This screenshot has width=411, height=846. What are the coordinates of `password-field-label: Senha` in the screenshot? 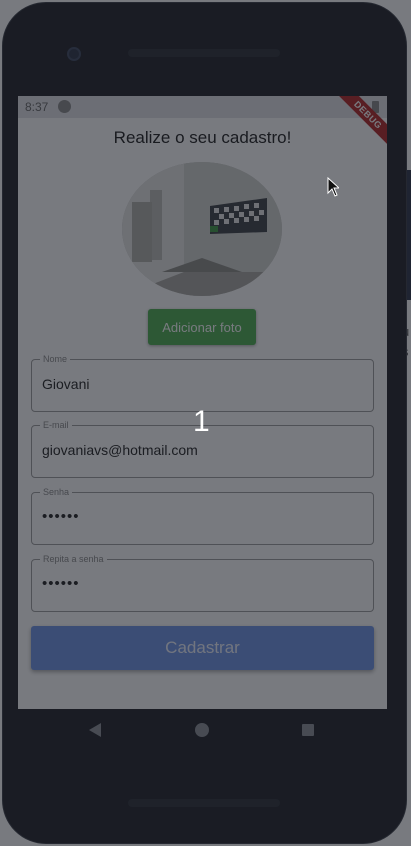 It's located at (56, 492).